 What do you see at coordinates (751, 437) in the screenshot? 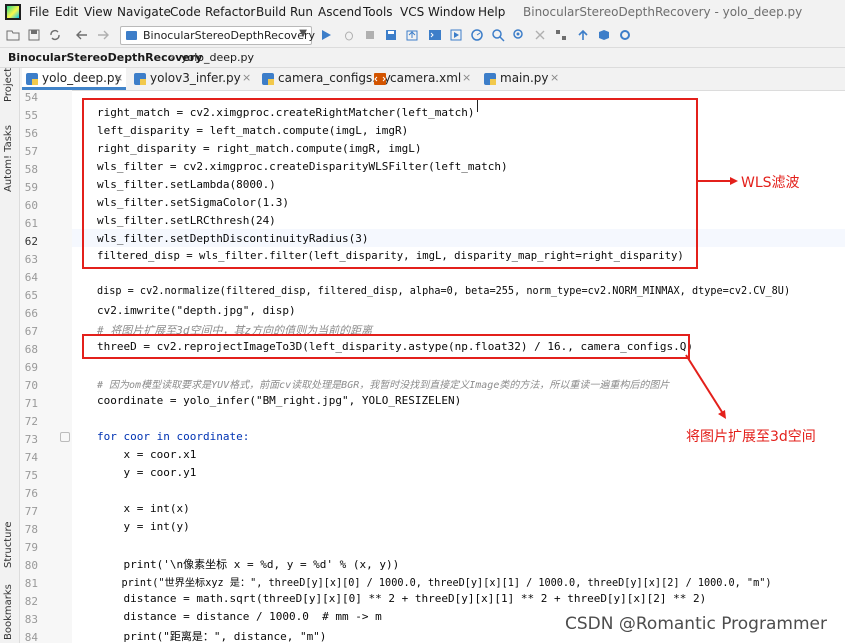
I see `reproject-annotation: 将图片扩展至3d空间` at bounding box center [751, 437].